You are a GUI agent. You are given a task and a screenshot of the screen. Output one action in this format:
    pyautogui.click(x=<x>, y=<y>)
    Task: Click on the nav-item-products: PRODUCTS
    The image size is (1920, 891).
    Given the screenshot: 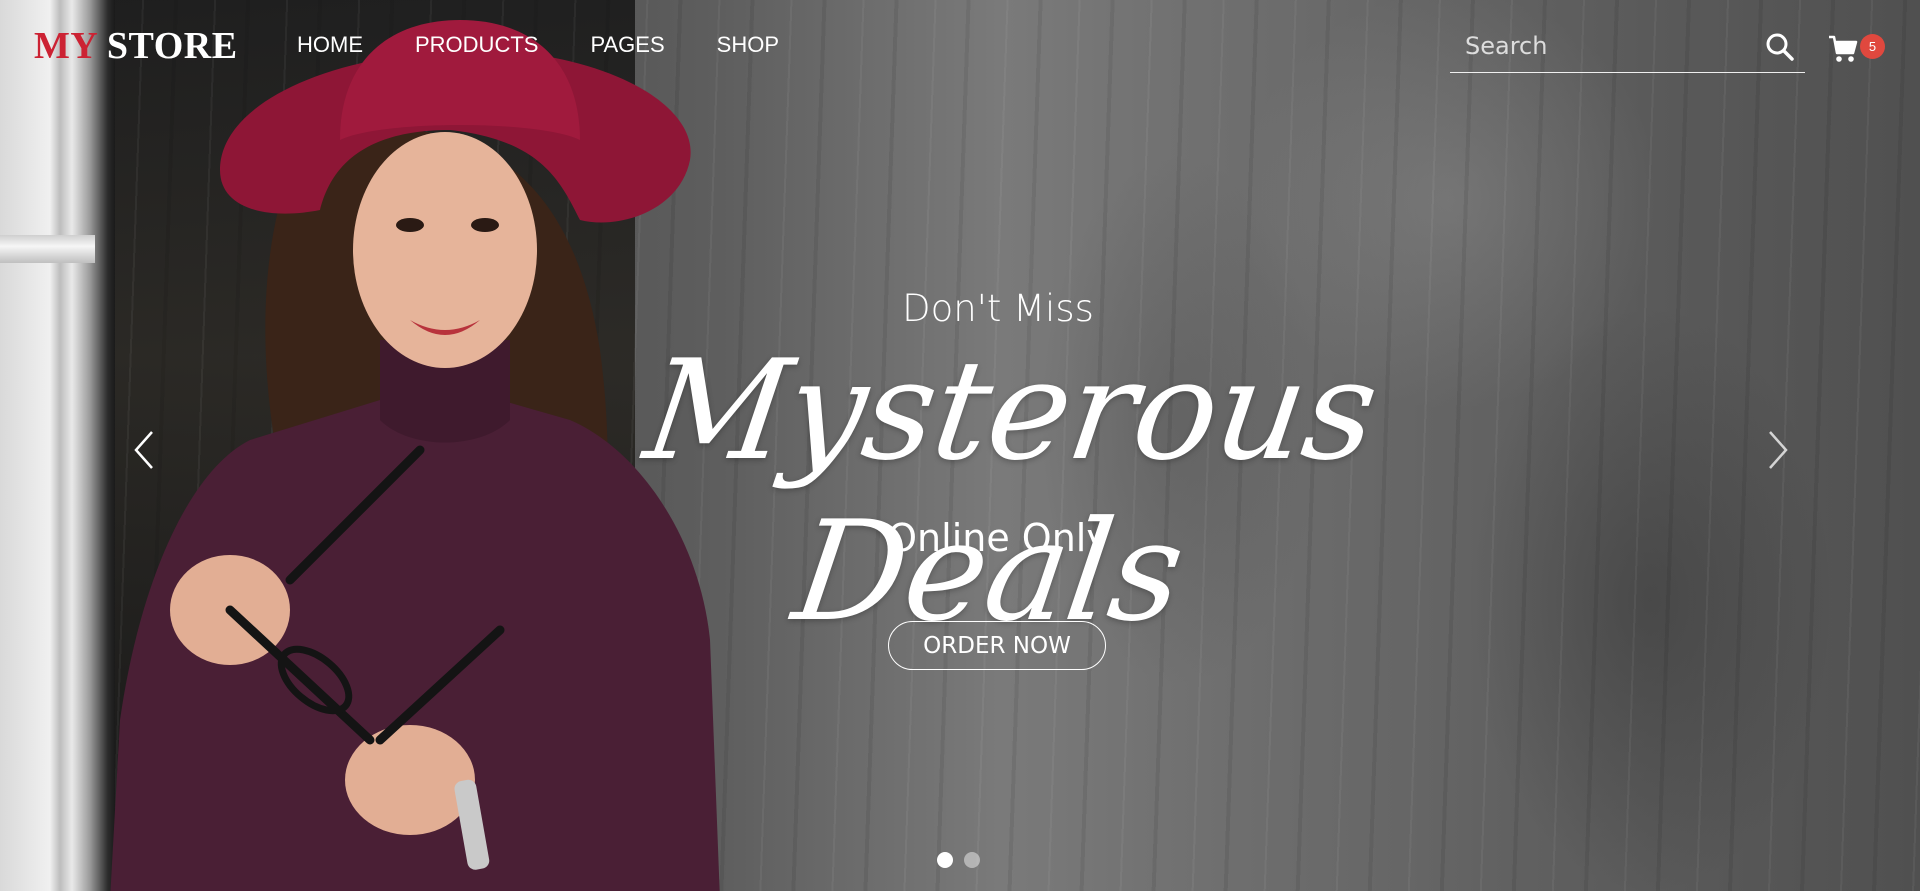 What is the action you would take?
    pyautogui.click(x=476, y=45)
    